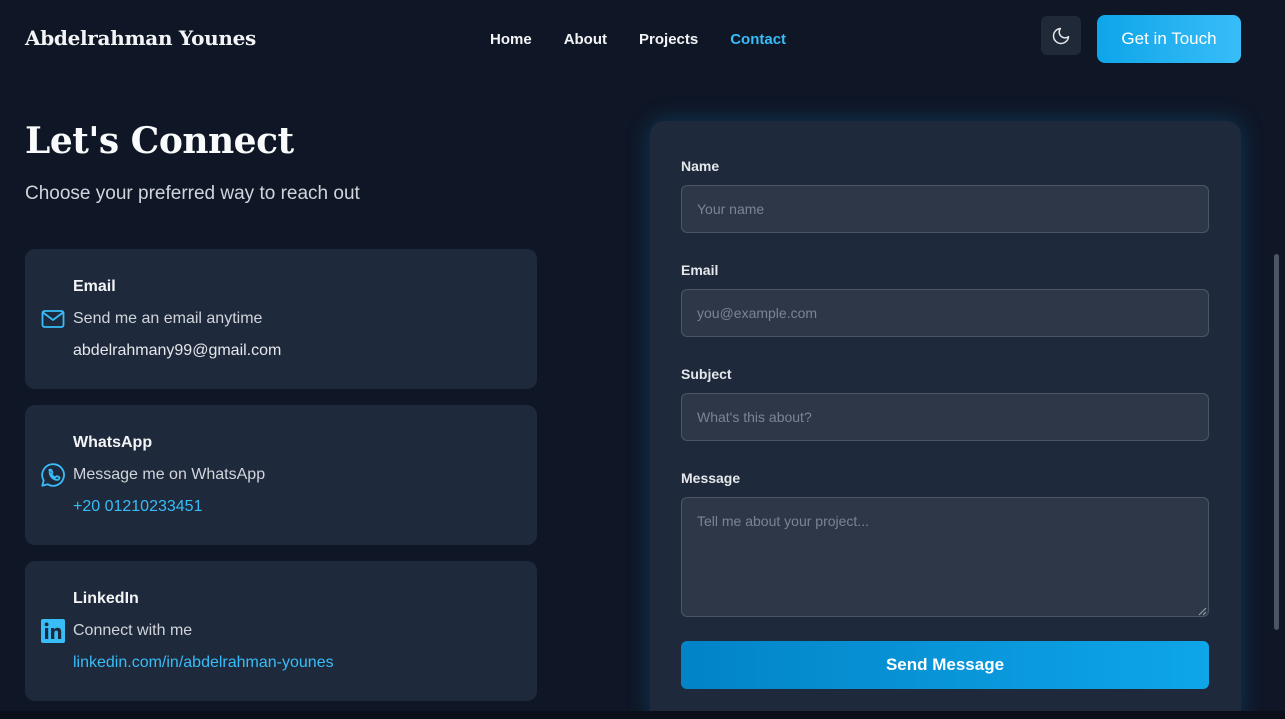  What do you see at coordinates (668, 39) in the screenshot?
I see `nav-projects: Projects` at bounding box center [668, 39].